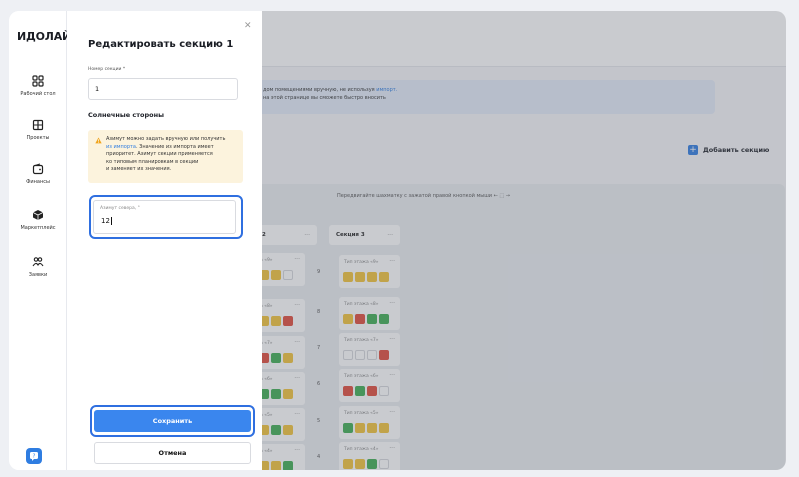  Describe the element at coordinates (111, 221) in the screenshot. I see `text-caret` at that location.